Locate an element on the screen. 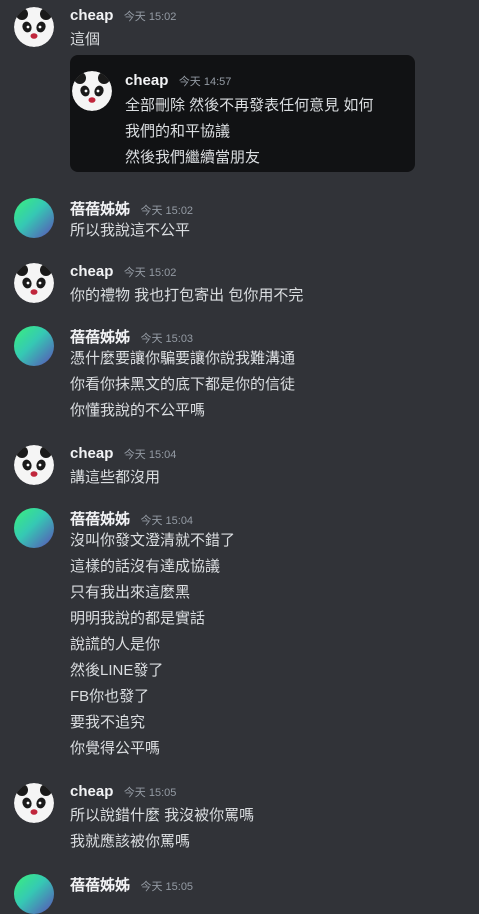 Image resolution: width=479 pixels, height=914 pixels. message-text: 你的禮物 我也打包寄出 包你用不完 is located at coordinates (187, 295).